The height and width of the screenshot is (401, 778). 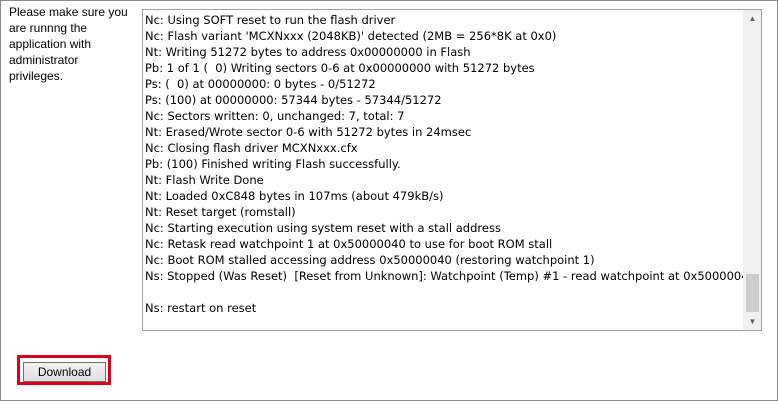 What do you see at coordinates (204, 180) in the screenshot?
I see `log-line: Nt: Flash Write Done` at bounding box center [204, 180].